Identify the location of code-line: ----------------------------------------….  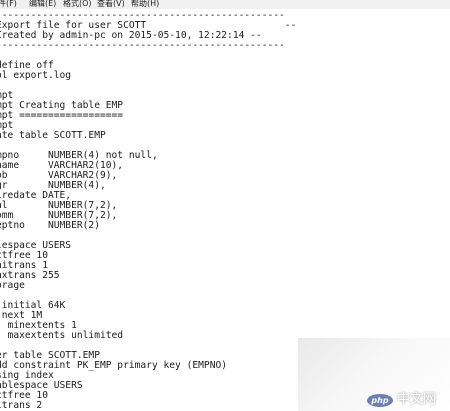
(142, 45).